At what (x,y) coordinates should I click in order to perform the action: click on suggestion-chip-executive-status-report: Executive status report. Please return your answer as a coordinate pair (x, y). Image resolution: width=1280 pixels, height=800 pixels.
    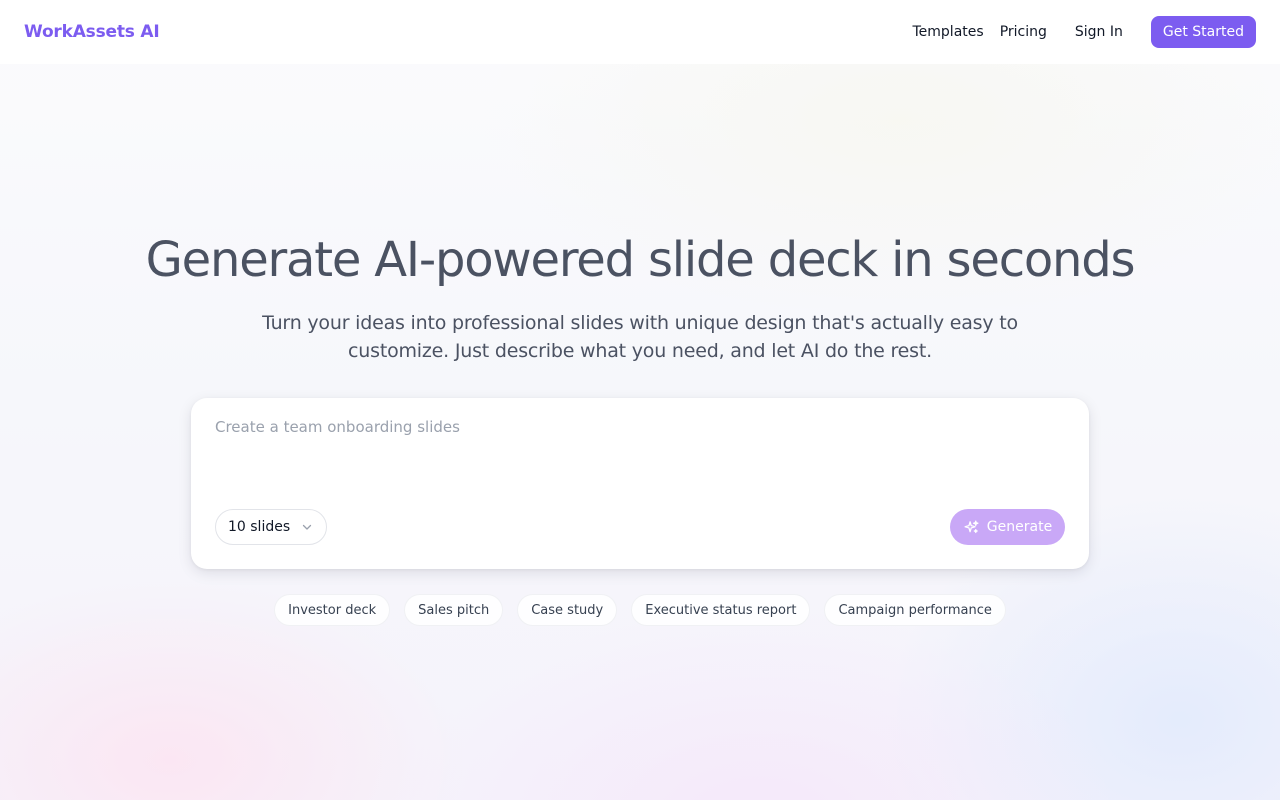
    Looking at the image, I should click on (721, 610).